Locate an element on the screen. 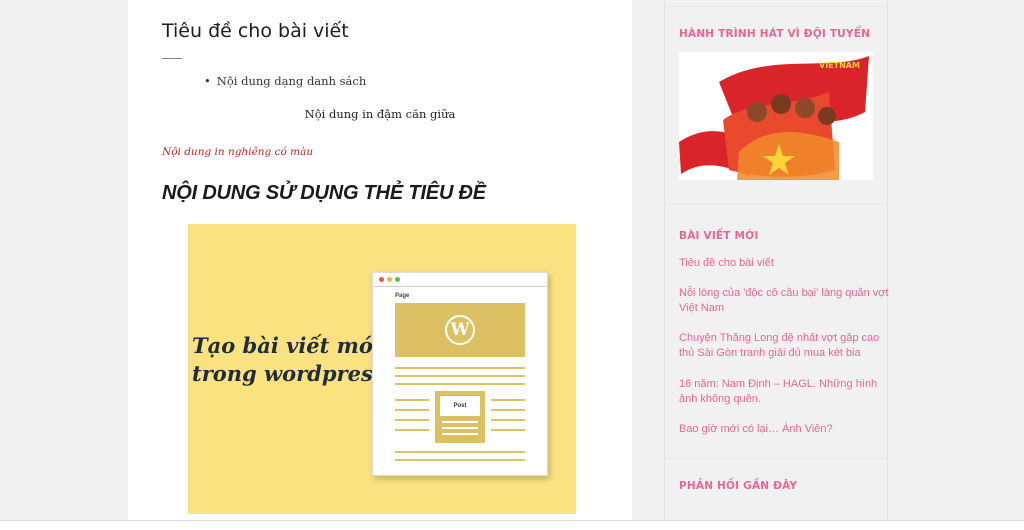  bottom-bar is located at coordinates (512, 525).